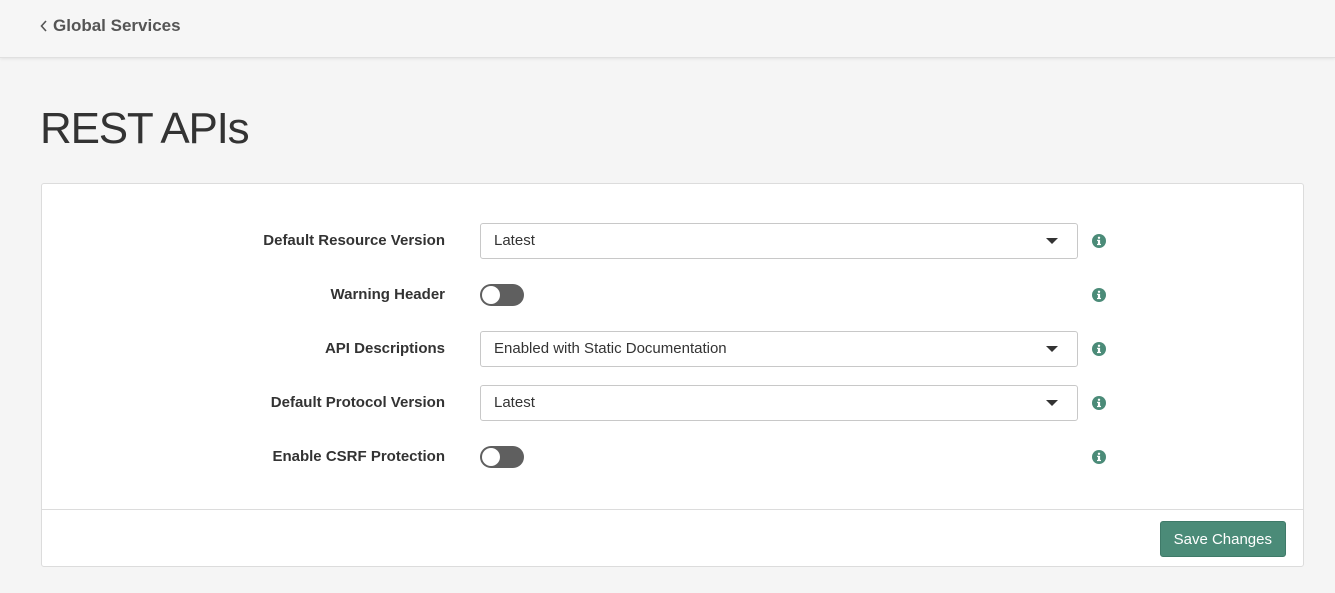  I want to click on api-descriptions-select: Enabled with Static Documentation, so click(779, 349).